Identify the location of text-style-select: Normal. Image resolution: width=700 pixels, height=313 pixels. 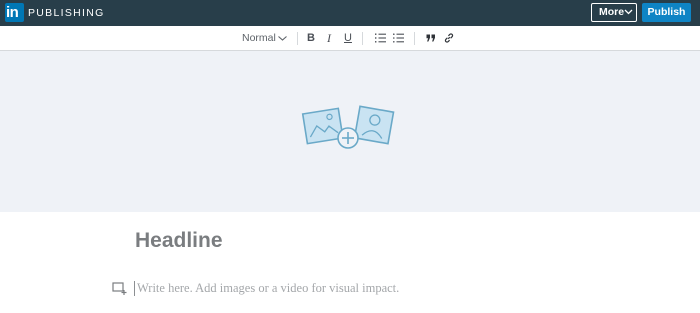
(264, 38).